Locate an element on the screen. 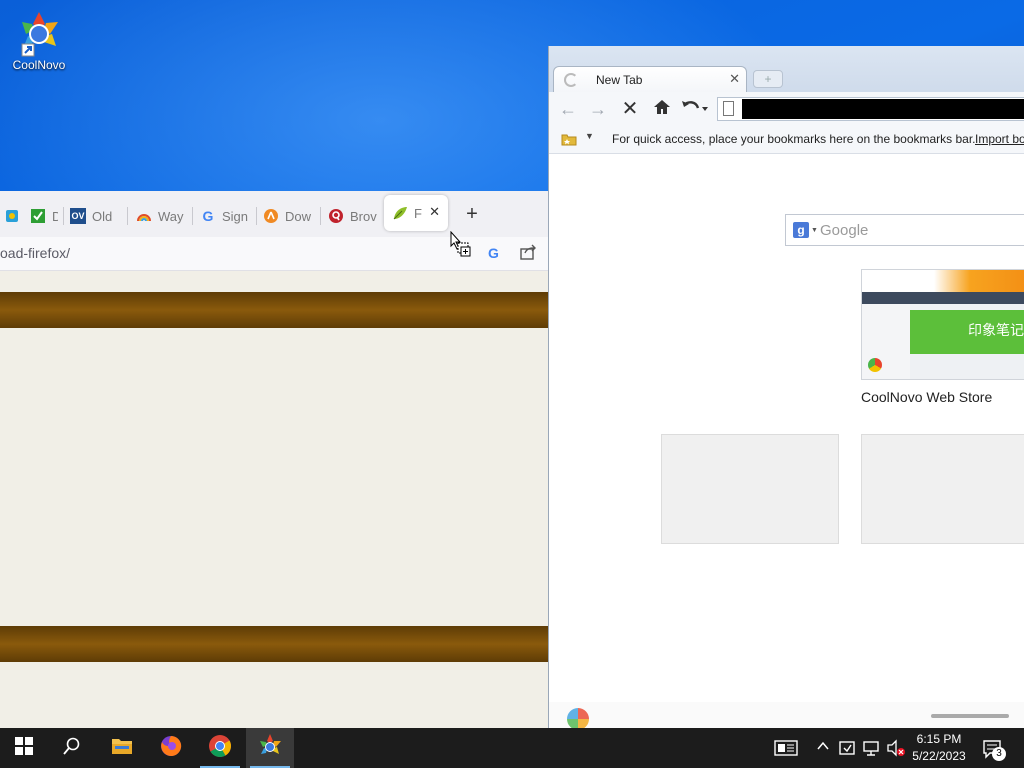 Image resolution: width=1024 pixels, height=768 pixels. chevron-up-icon is located at coordinates (823, 748).